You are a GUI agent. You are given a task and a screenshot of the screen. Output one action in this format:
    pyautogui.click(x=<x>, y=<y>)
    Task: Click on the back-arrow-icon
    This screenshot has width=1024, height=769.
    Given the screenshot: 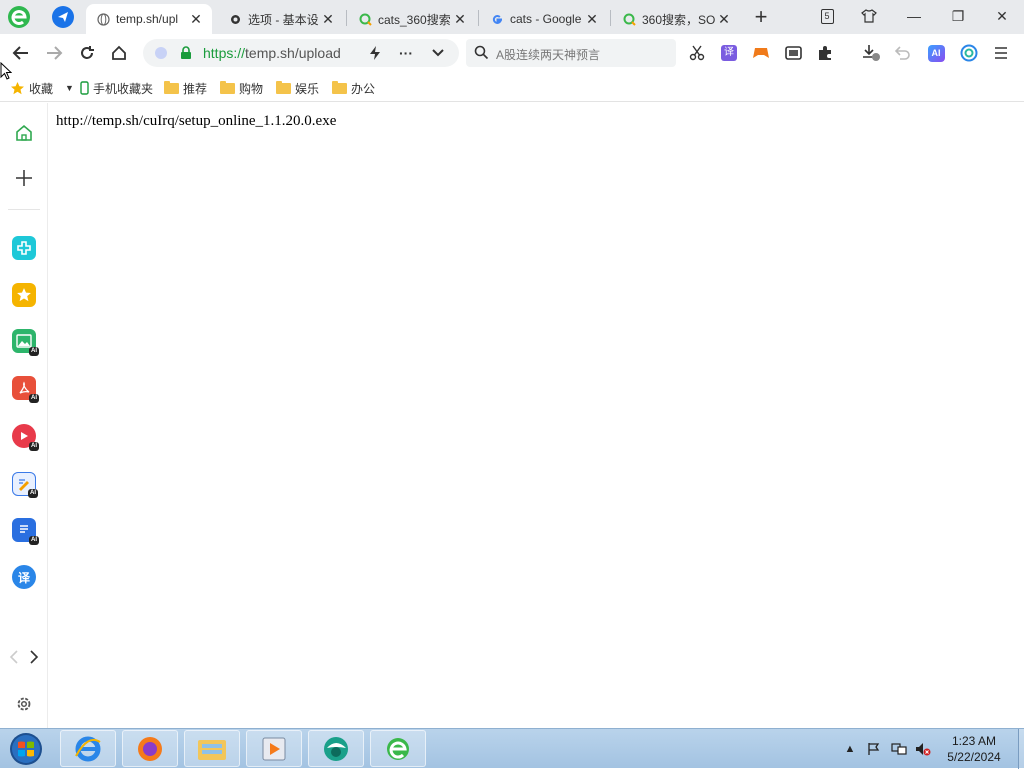 What is the action you would take?
    pyautogui.click(x=20, y=53)
    